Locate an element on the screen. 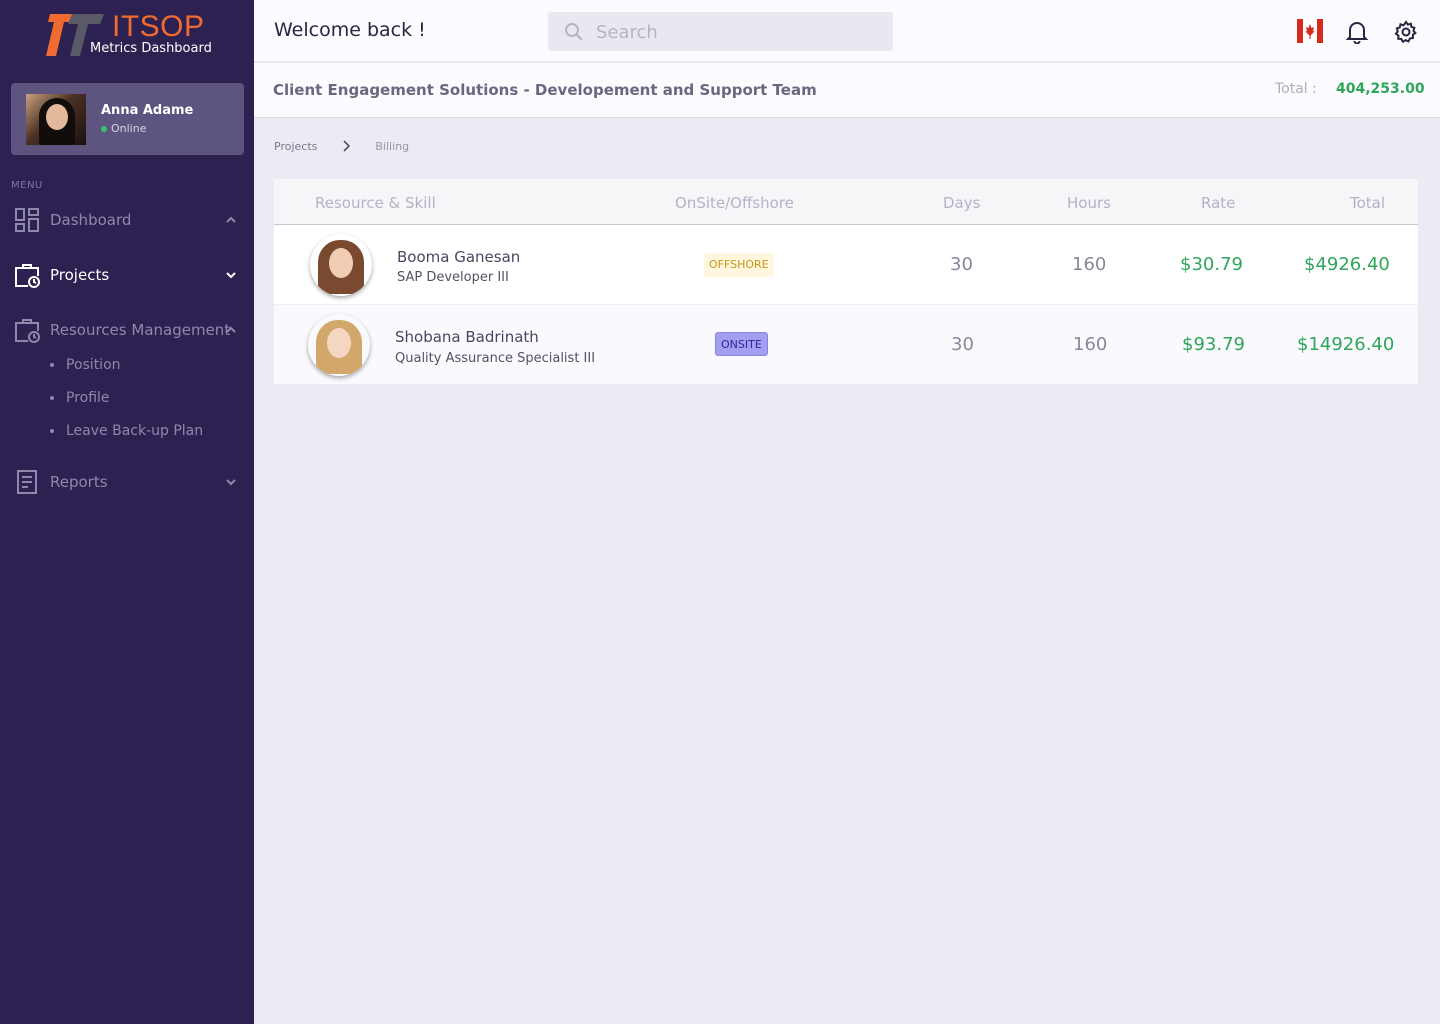  user-status-text: Online is located at coordinates (129, 128).